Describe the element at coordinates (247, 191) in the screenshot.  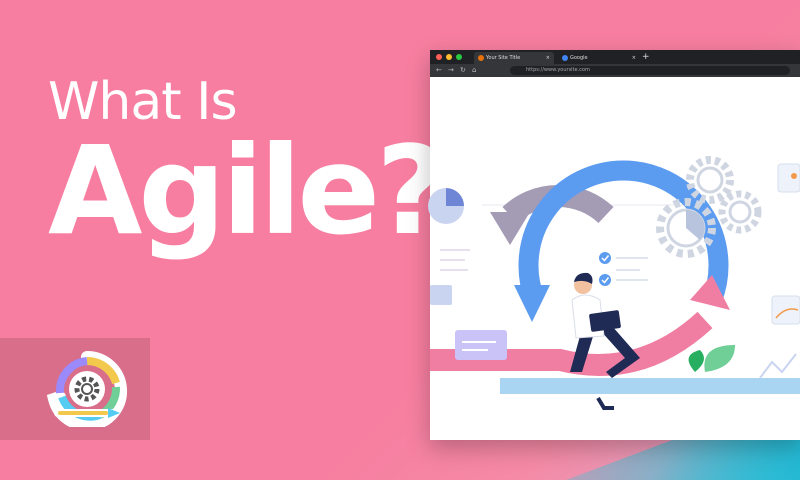
I see `headline-line-2: Agile?` at that location.